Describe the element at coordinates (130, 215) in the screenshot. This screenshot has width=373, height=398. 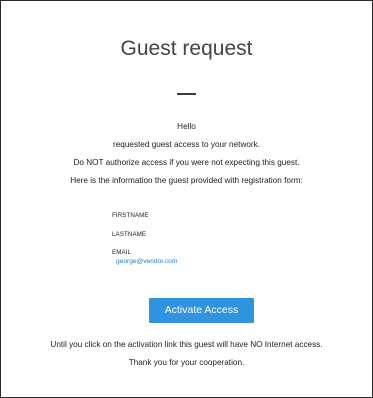
I see `firstname-label: FIRSTNAME` at that location.